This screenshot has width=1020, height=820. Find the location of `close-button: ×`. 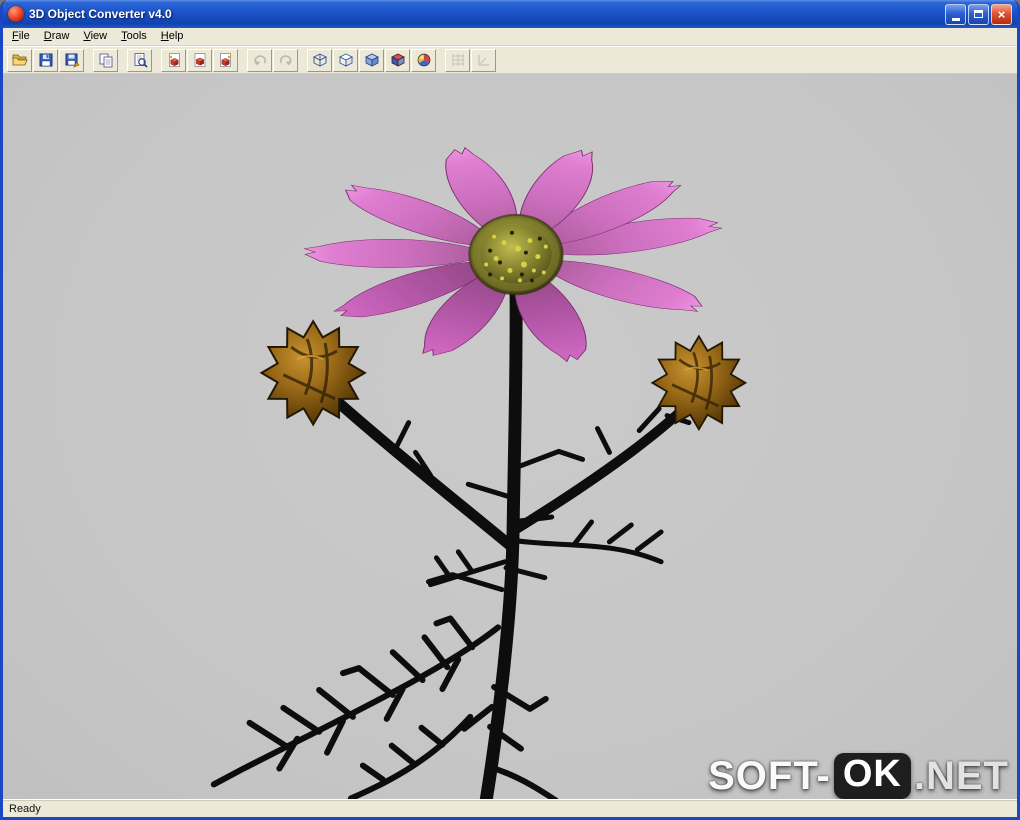

close-button: × is located at coordinates (1001, 14).